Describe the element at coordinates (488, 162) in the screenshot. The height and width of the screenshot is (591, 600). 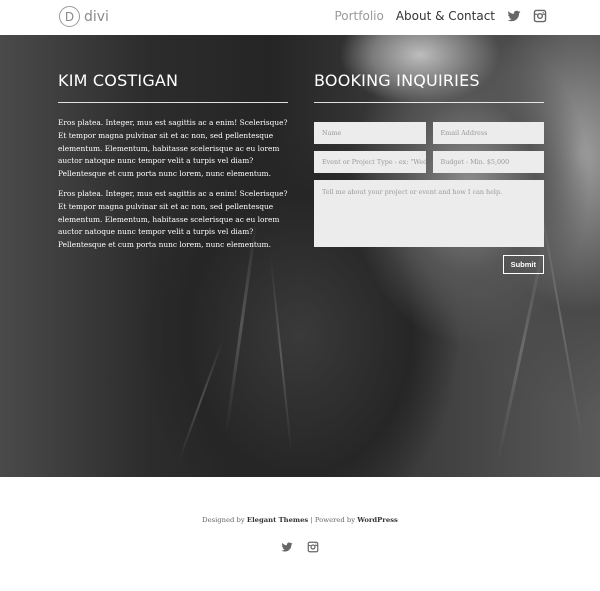
I see `budget-field: Budget - Min. $5,000` at that location.